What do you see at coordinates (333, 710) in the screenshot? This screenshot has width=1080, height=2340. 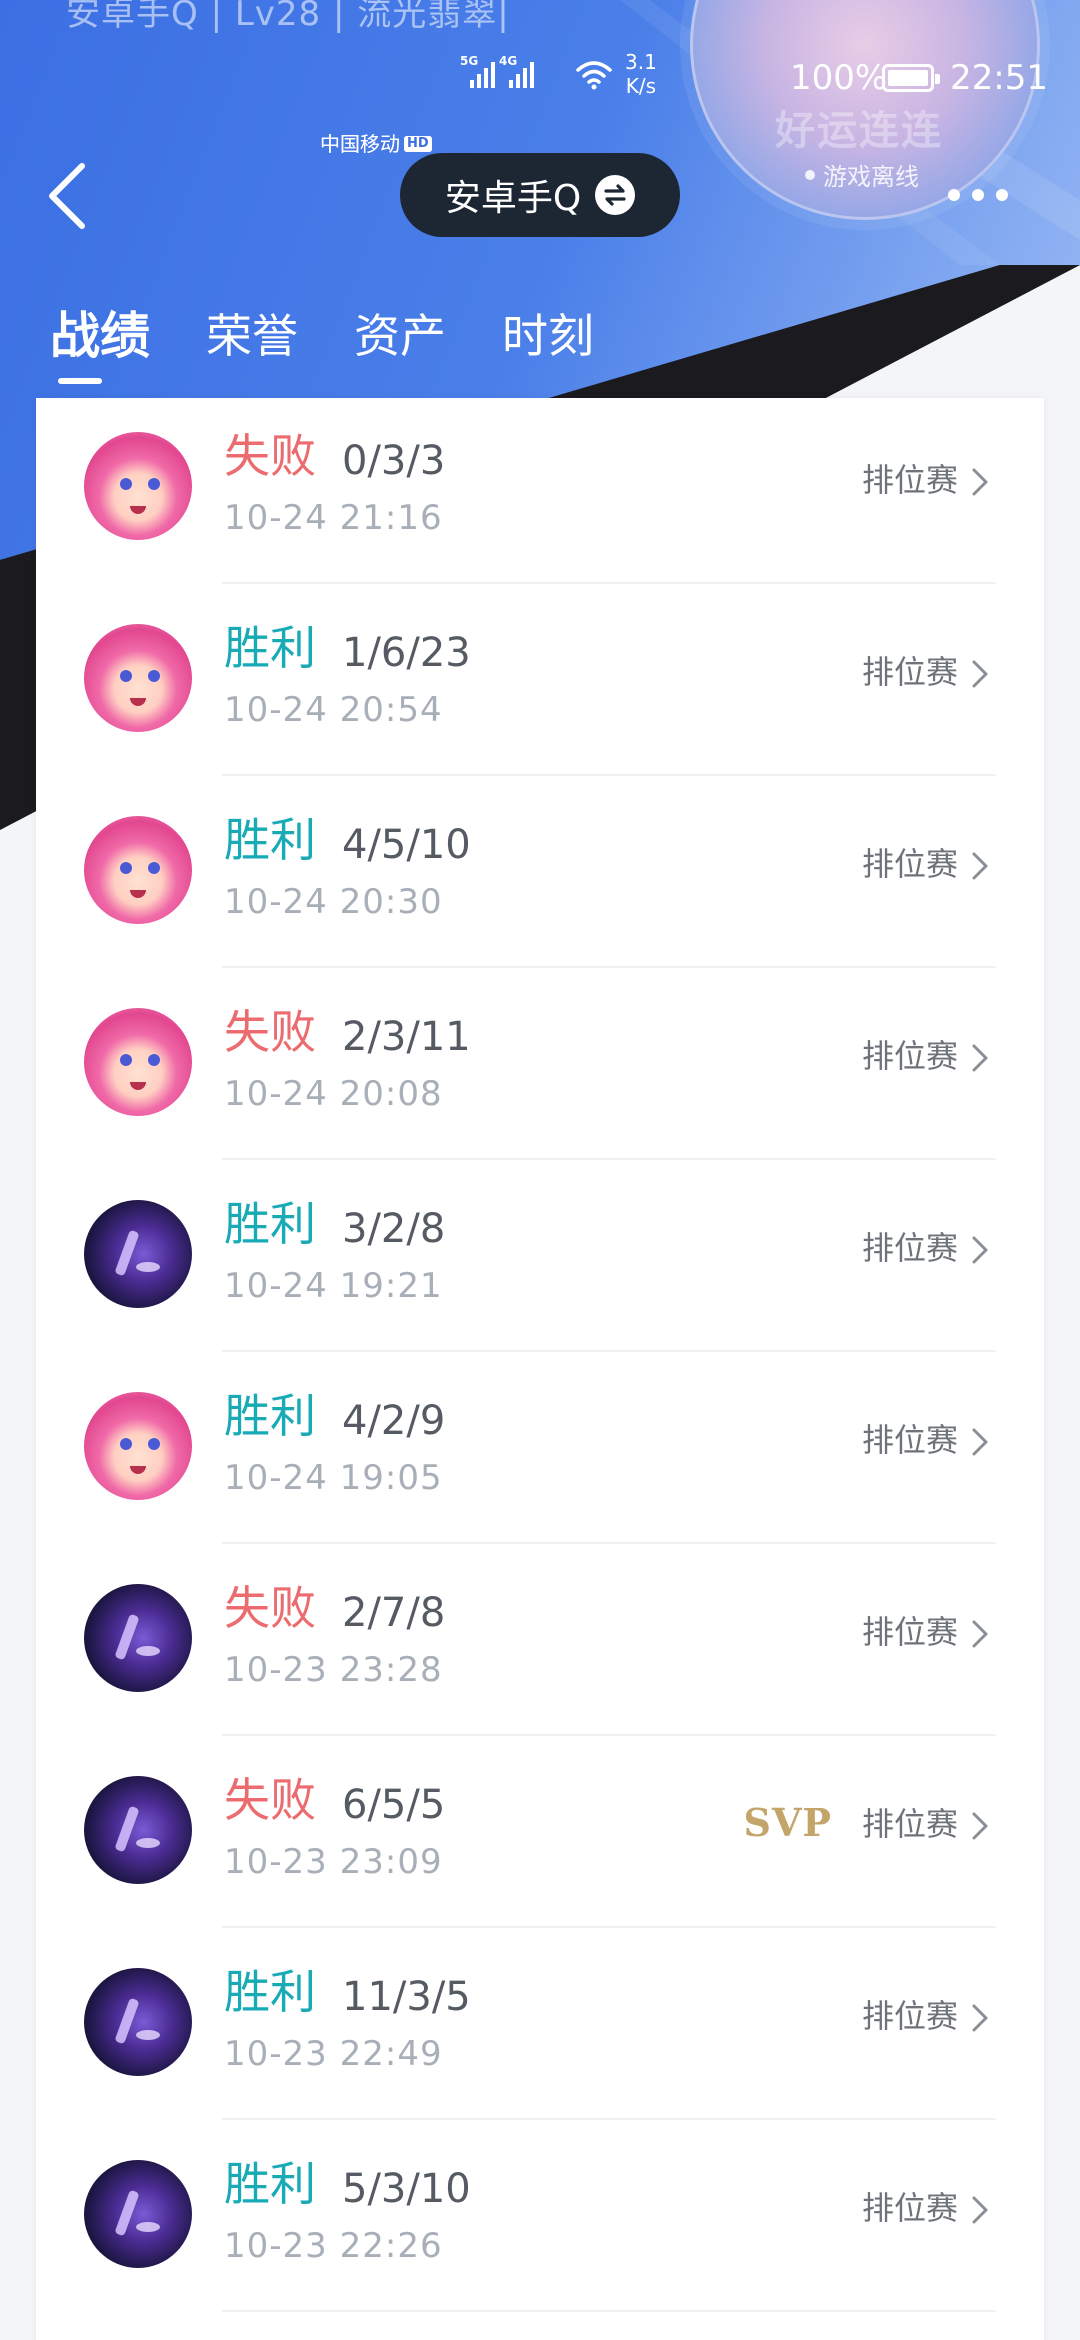 I see `match-time: 10-24 20:54` at bounding box center [333, 710].